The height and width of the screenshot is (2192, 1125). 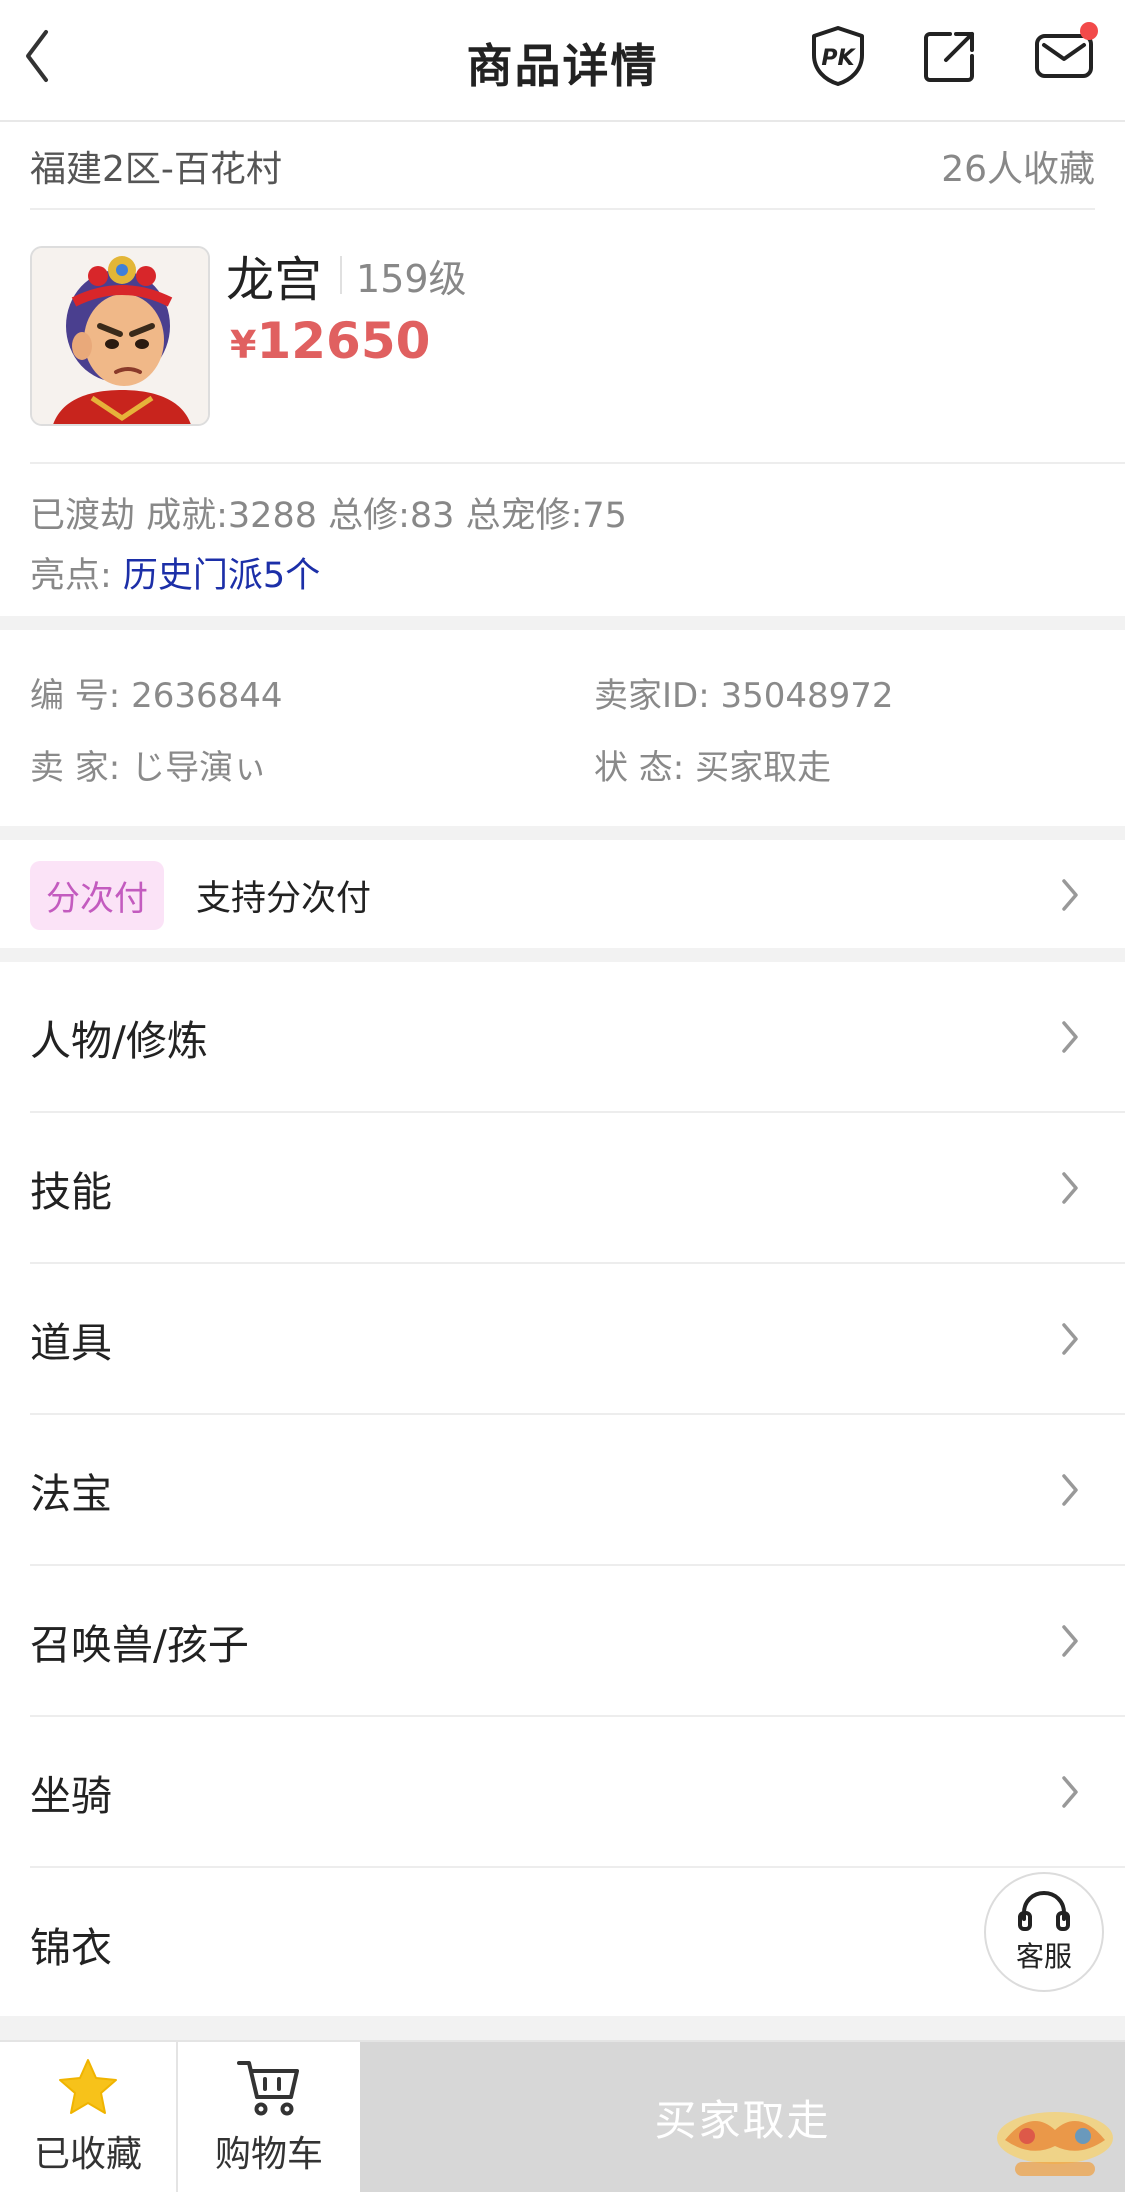 What do you see at coordinates (88, 2086) in the screenshot?
I see `star-icon` at bounding box center [88, 2086].